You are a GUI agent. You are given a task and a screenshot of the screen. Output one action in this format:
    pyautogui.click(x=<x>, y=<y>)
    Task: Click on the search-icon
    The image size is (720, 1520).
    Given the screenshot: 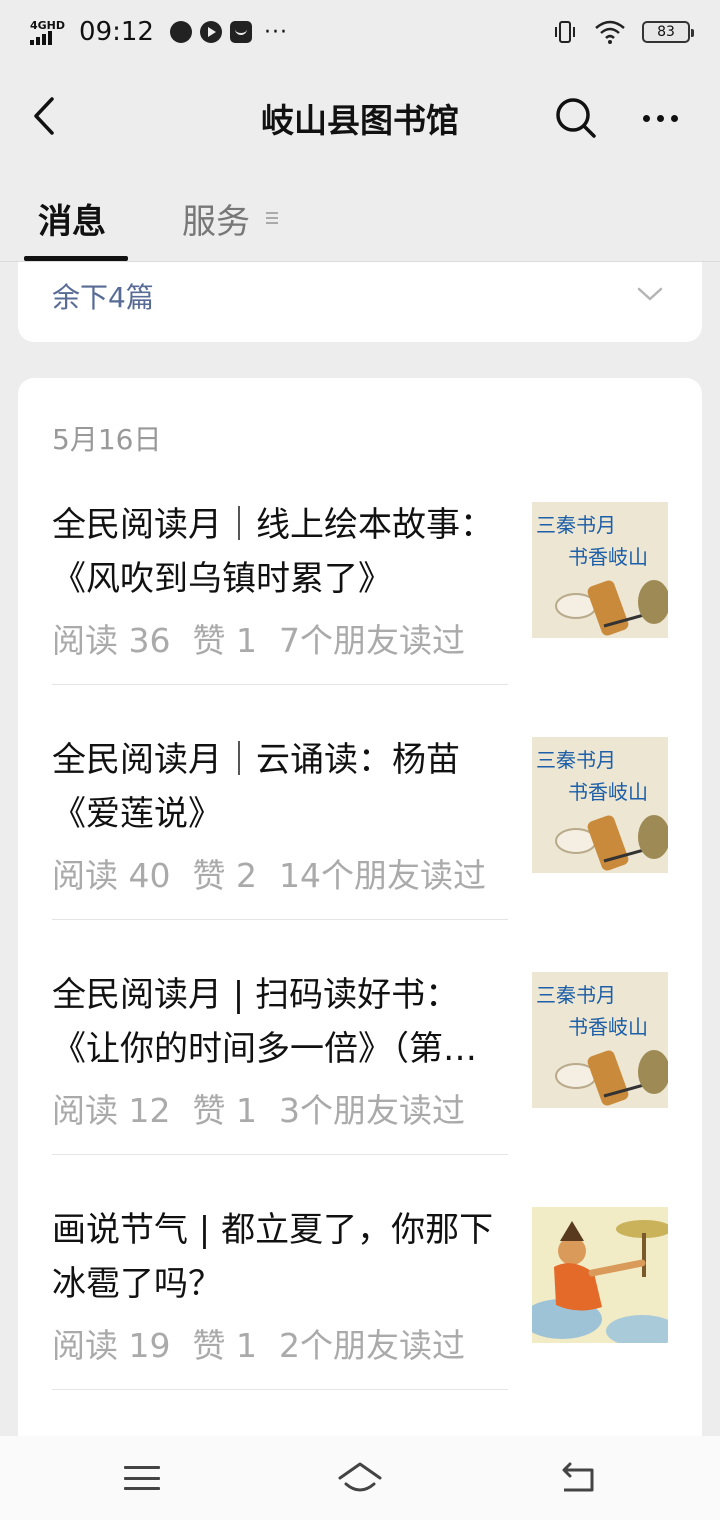 What is the action you would take?
    pyautogui.click(x=576, y=118)
    